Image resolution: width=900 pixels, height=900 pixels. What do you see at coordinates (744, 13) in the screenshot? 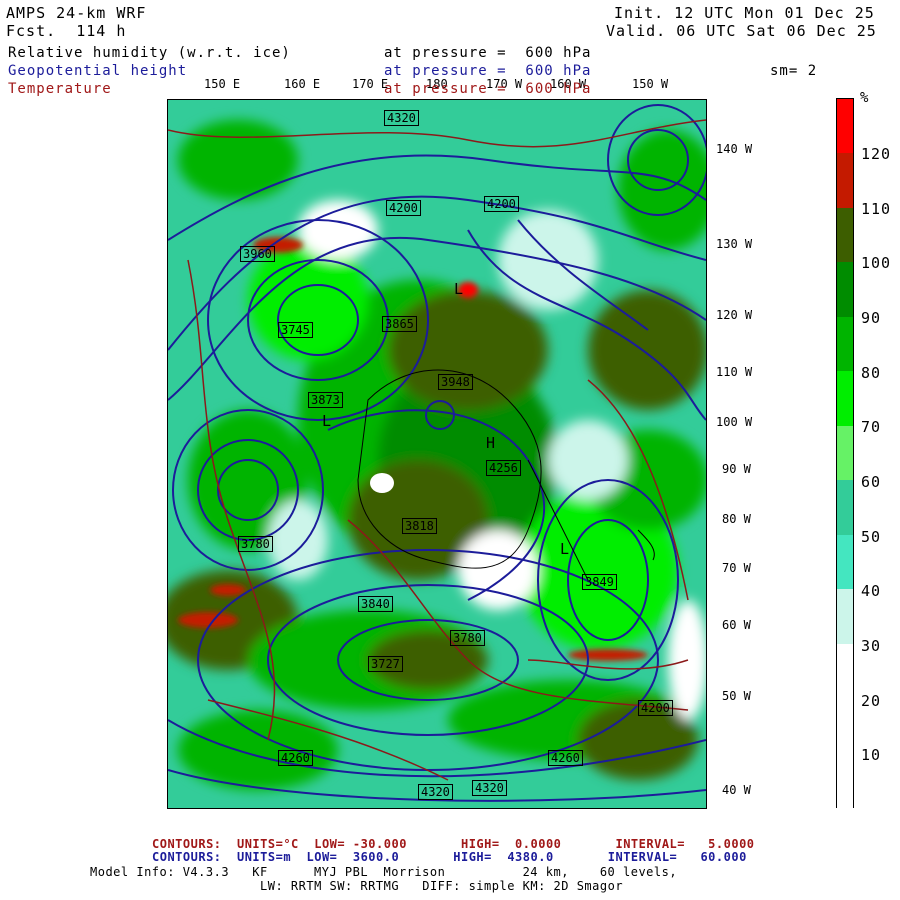
I see `init-time: Init. 12 UTC Mon 01 Dec 25` at bounding box center [744, 13].